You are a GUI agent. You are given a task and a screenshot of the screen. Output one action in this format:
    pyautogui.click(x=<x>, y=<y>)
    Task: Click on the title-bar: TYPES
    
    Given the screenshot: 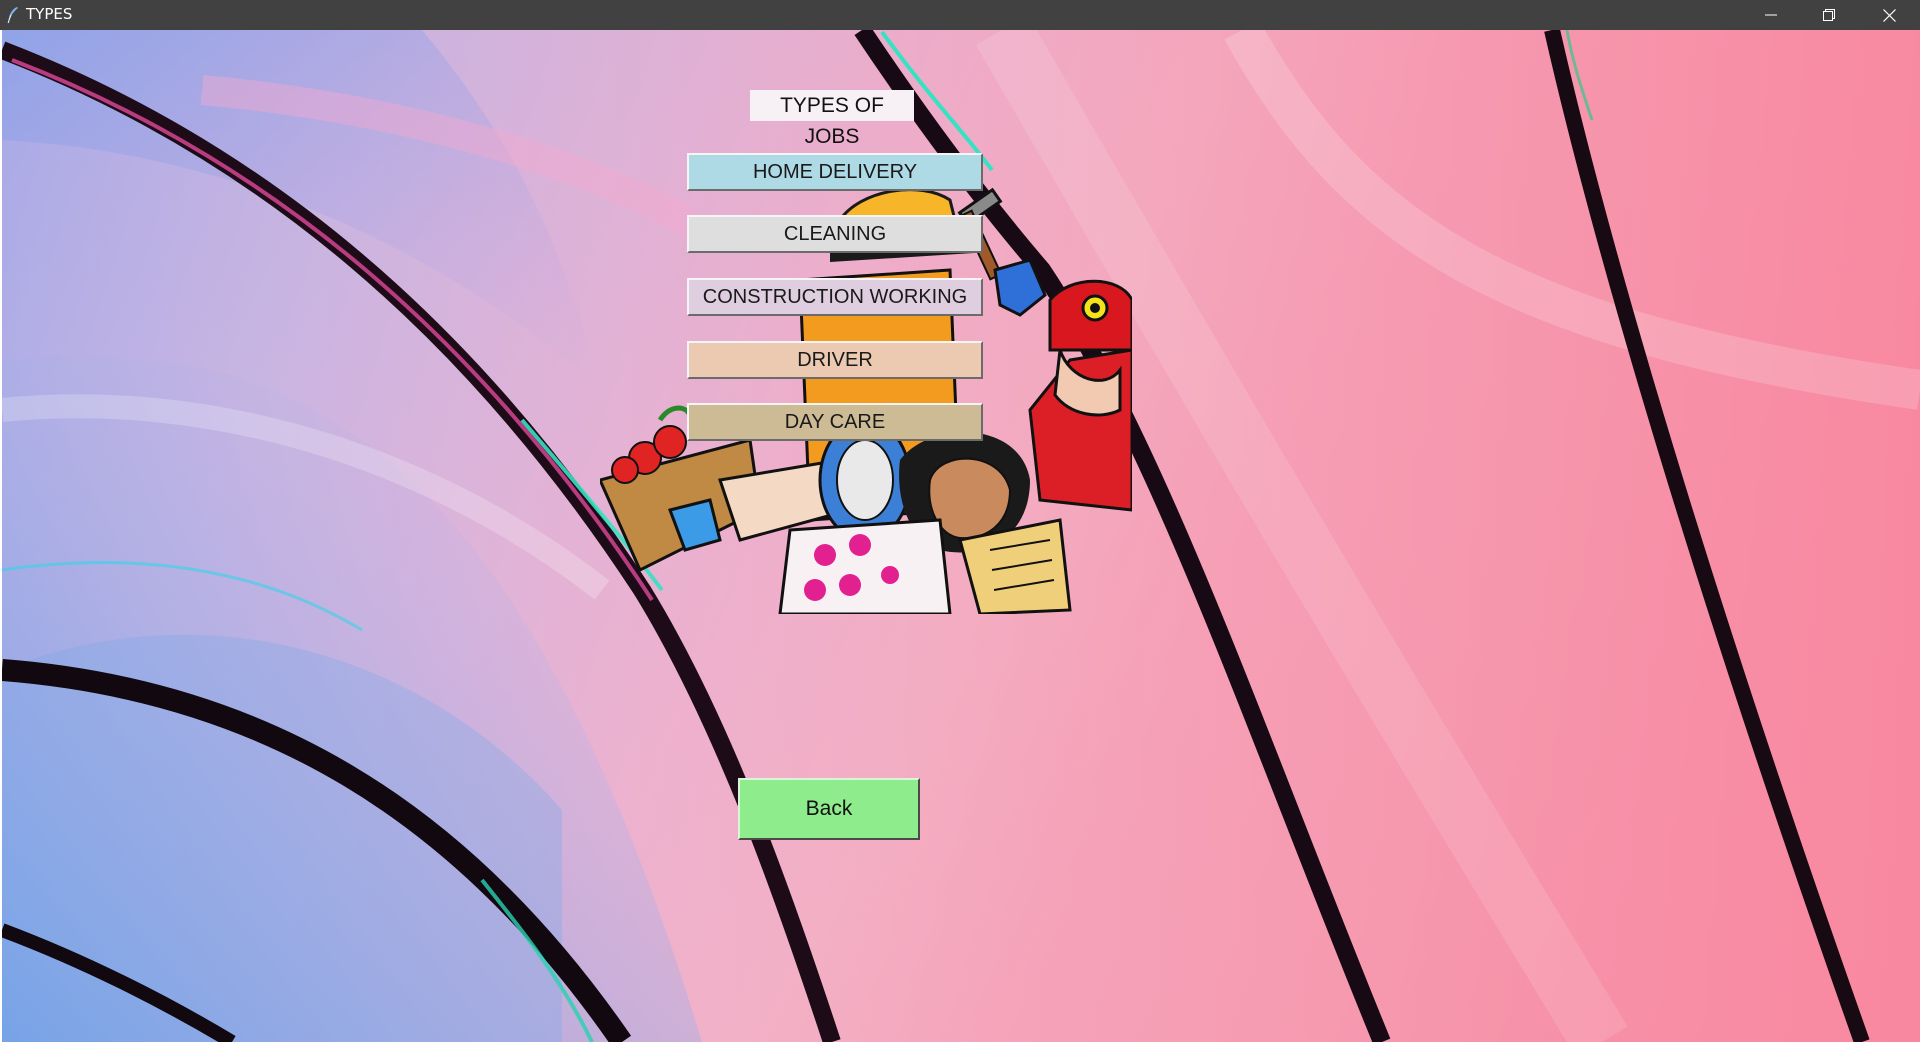 What is the action you would take?
    pyautogui.click(x=960, y=15)
    